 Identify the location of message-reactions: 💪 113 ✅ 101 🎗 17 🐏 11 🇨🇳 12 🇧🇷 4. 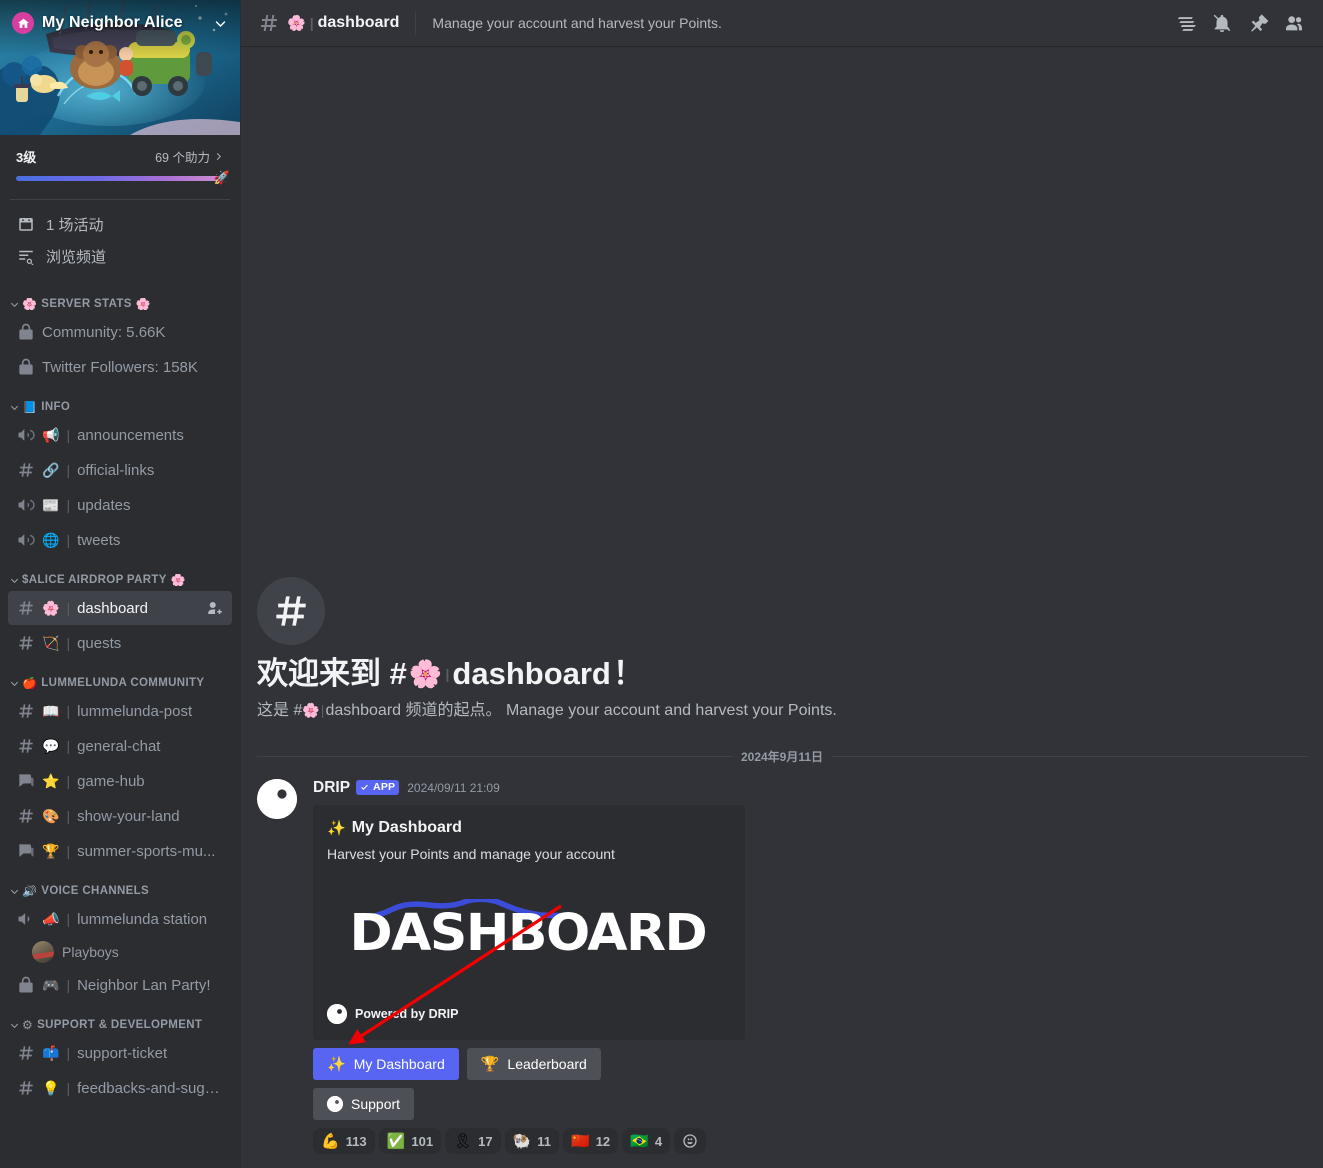
(810, 1141).